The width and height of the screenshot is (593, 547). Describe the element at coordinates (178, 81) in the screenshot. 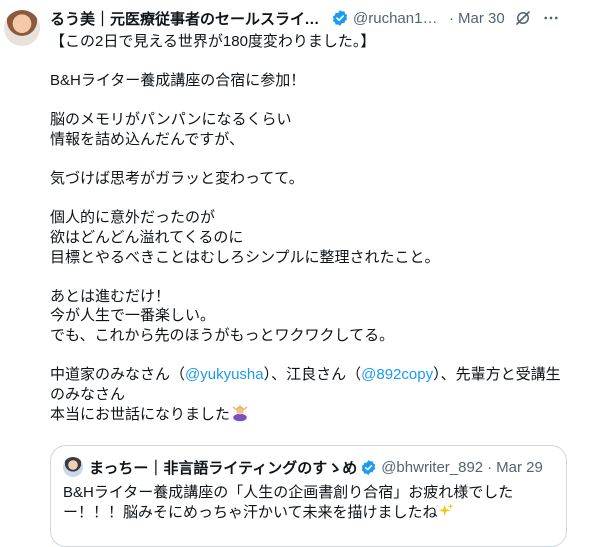

I see `tweet-line: B&Hライター養成講座の合宿に参加！` at that location.